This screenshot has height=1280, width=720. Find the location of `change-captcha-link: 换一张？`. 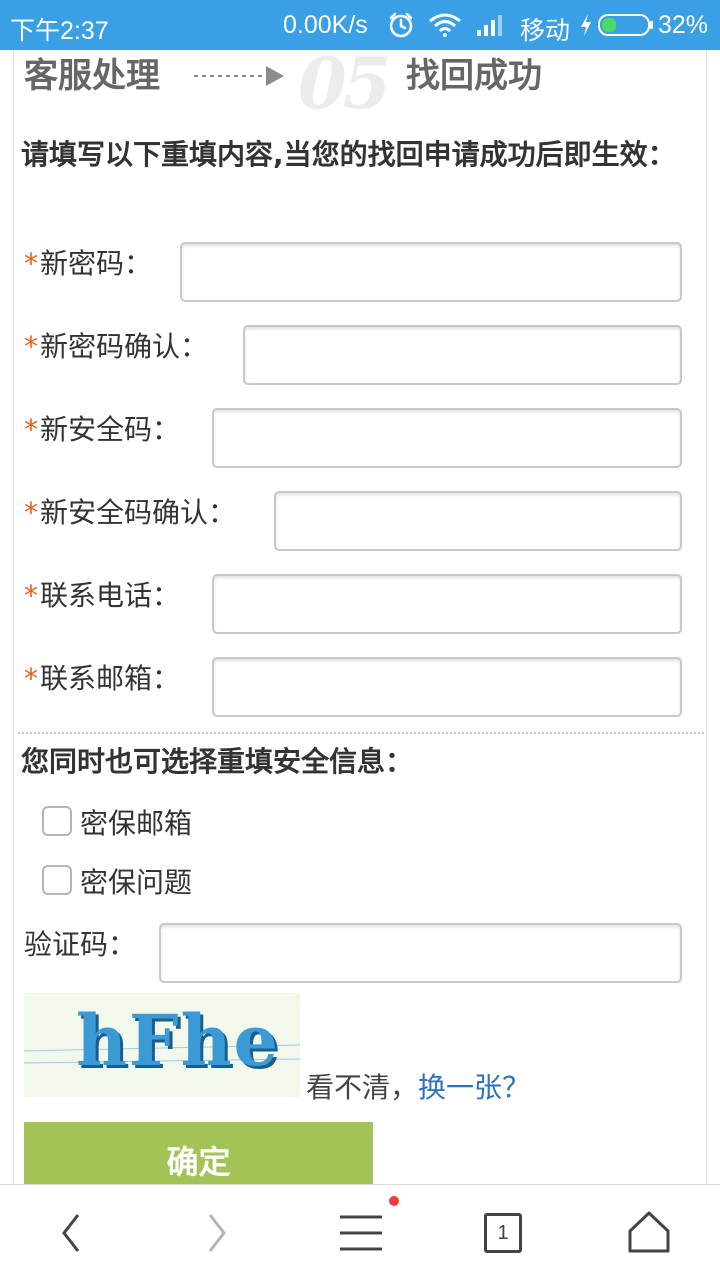

change-captcha-link: 换一张？ is located at coordinates (474, 1087).